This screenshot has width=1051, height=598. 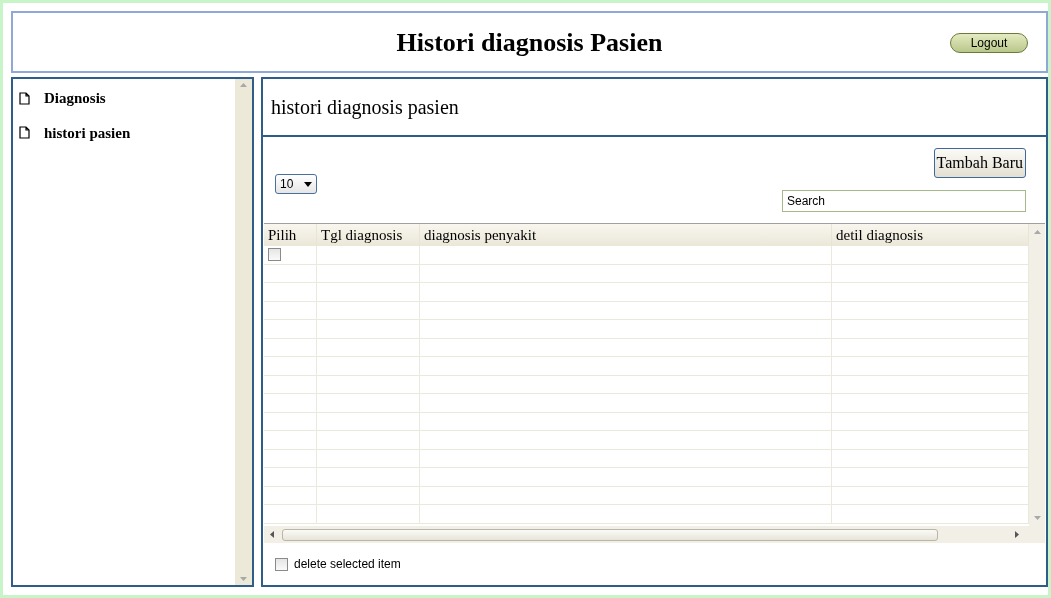 What do you see at coordinates (87, 132) in the screenshot?
I see `sidebar-link: histori pasien` at bounding box center [87, 132].